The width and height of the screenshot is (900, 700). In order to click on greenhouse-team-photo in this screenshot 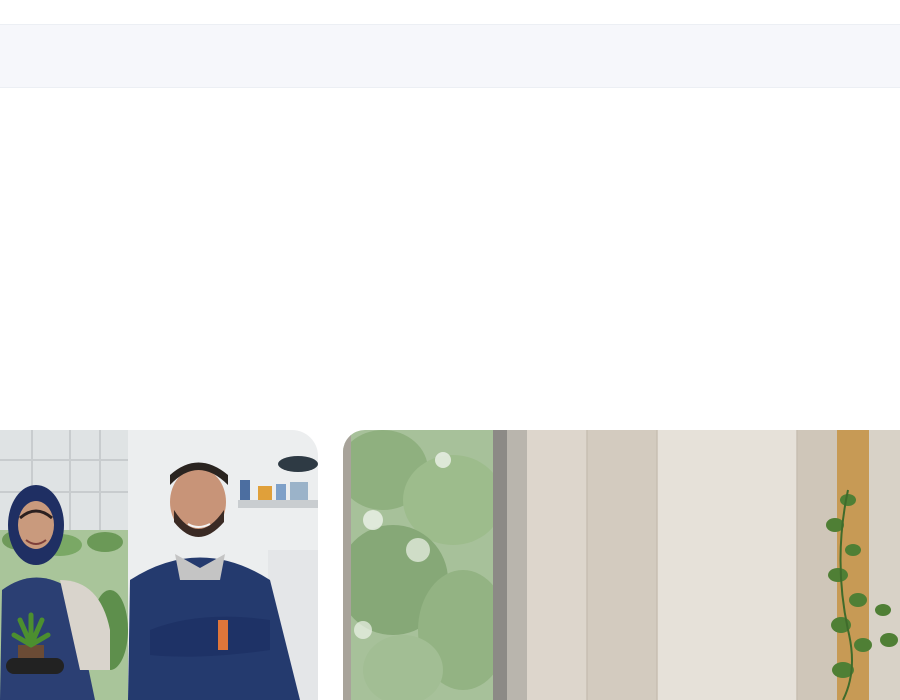, I will do `click(159, 565)`.